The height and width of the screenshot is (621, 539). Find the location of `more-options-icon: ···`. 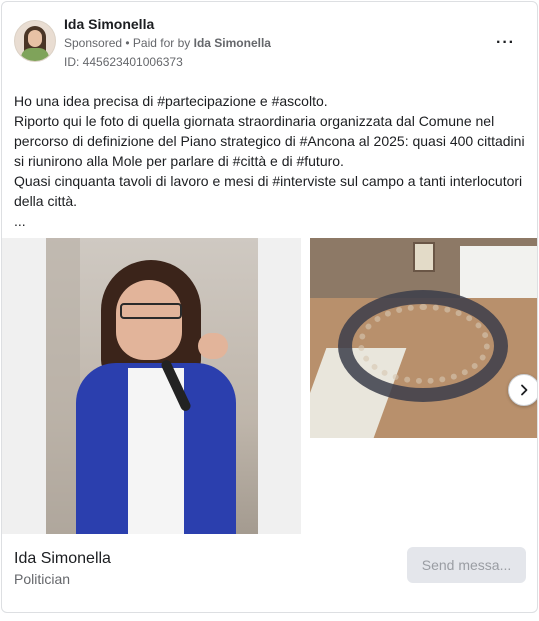

more-options-icon: ··· is located at coordinates (505, 43).